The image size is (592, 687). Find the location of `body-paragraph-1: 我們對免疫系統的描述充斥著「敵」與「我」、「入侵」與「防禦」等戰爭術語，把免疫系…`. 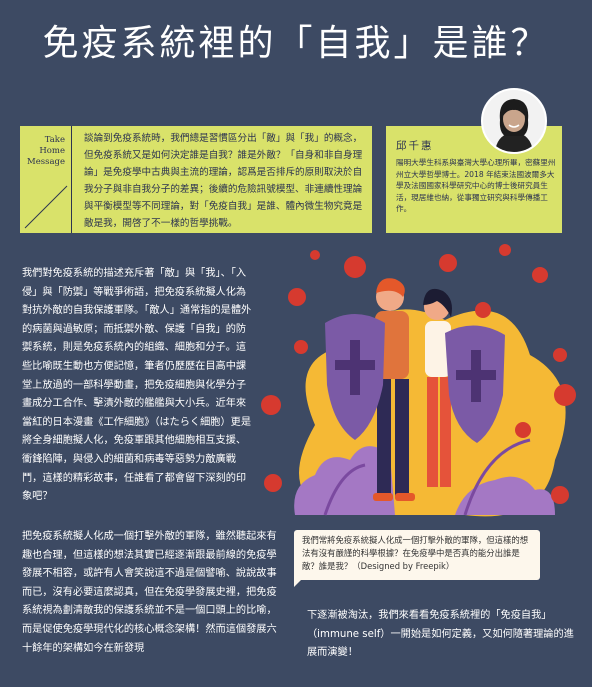

body-paragraph-1: 我們對免疫系統的描述充斥著「敵」與「我」、「入侵」與「防禦」等戰爭術語，把免疫系… is located at coordinates (137, 385).